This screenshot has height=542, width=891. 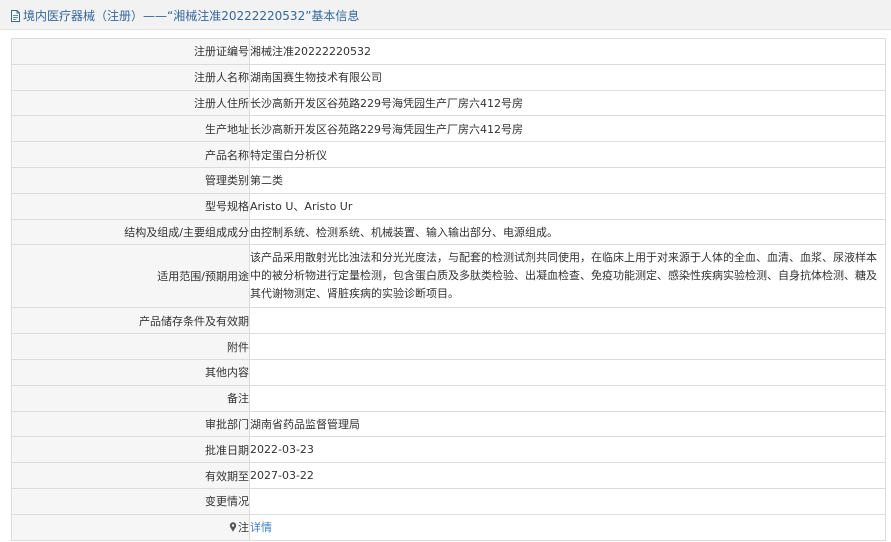 I want to click on row-label: 有效期至, so click(x=130, y=475).